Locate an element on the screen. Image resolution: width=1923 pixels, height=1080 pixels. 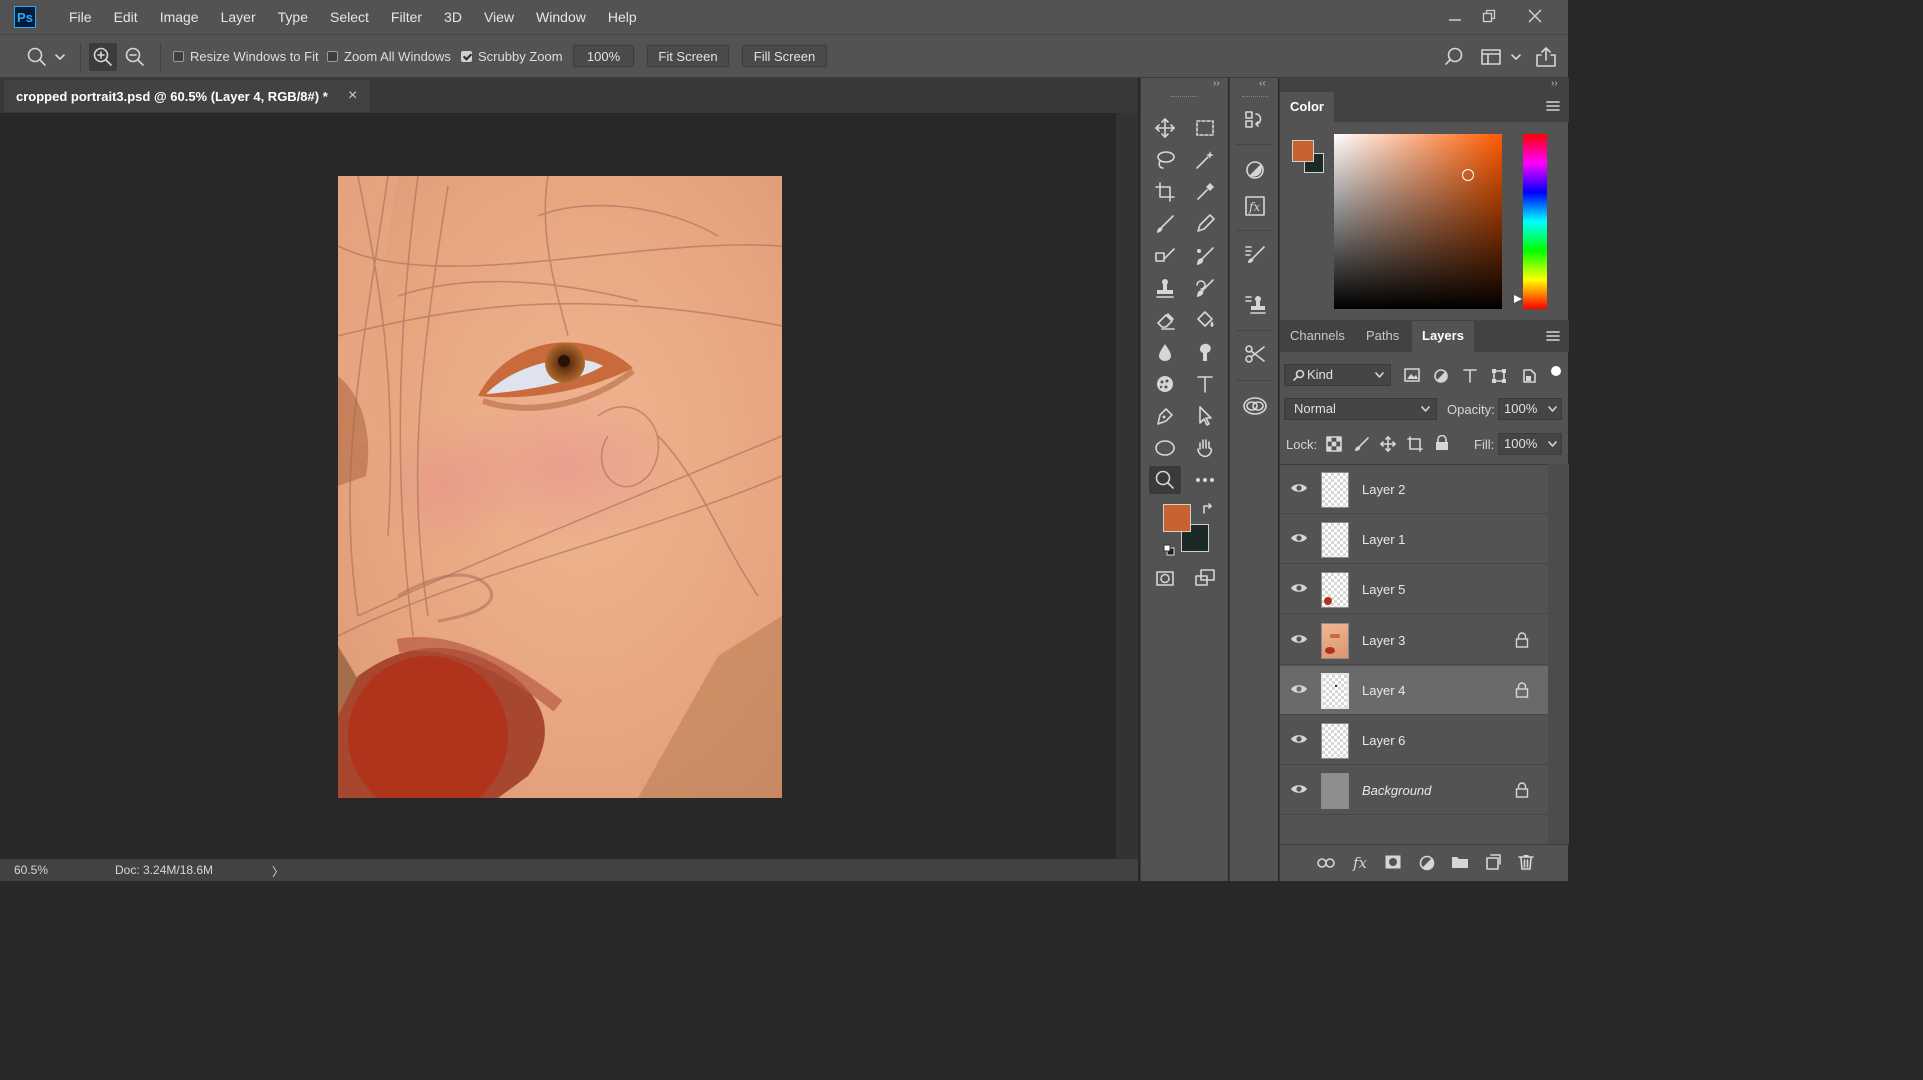
layer-row: Background is located at coordinates (1414, 791).